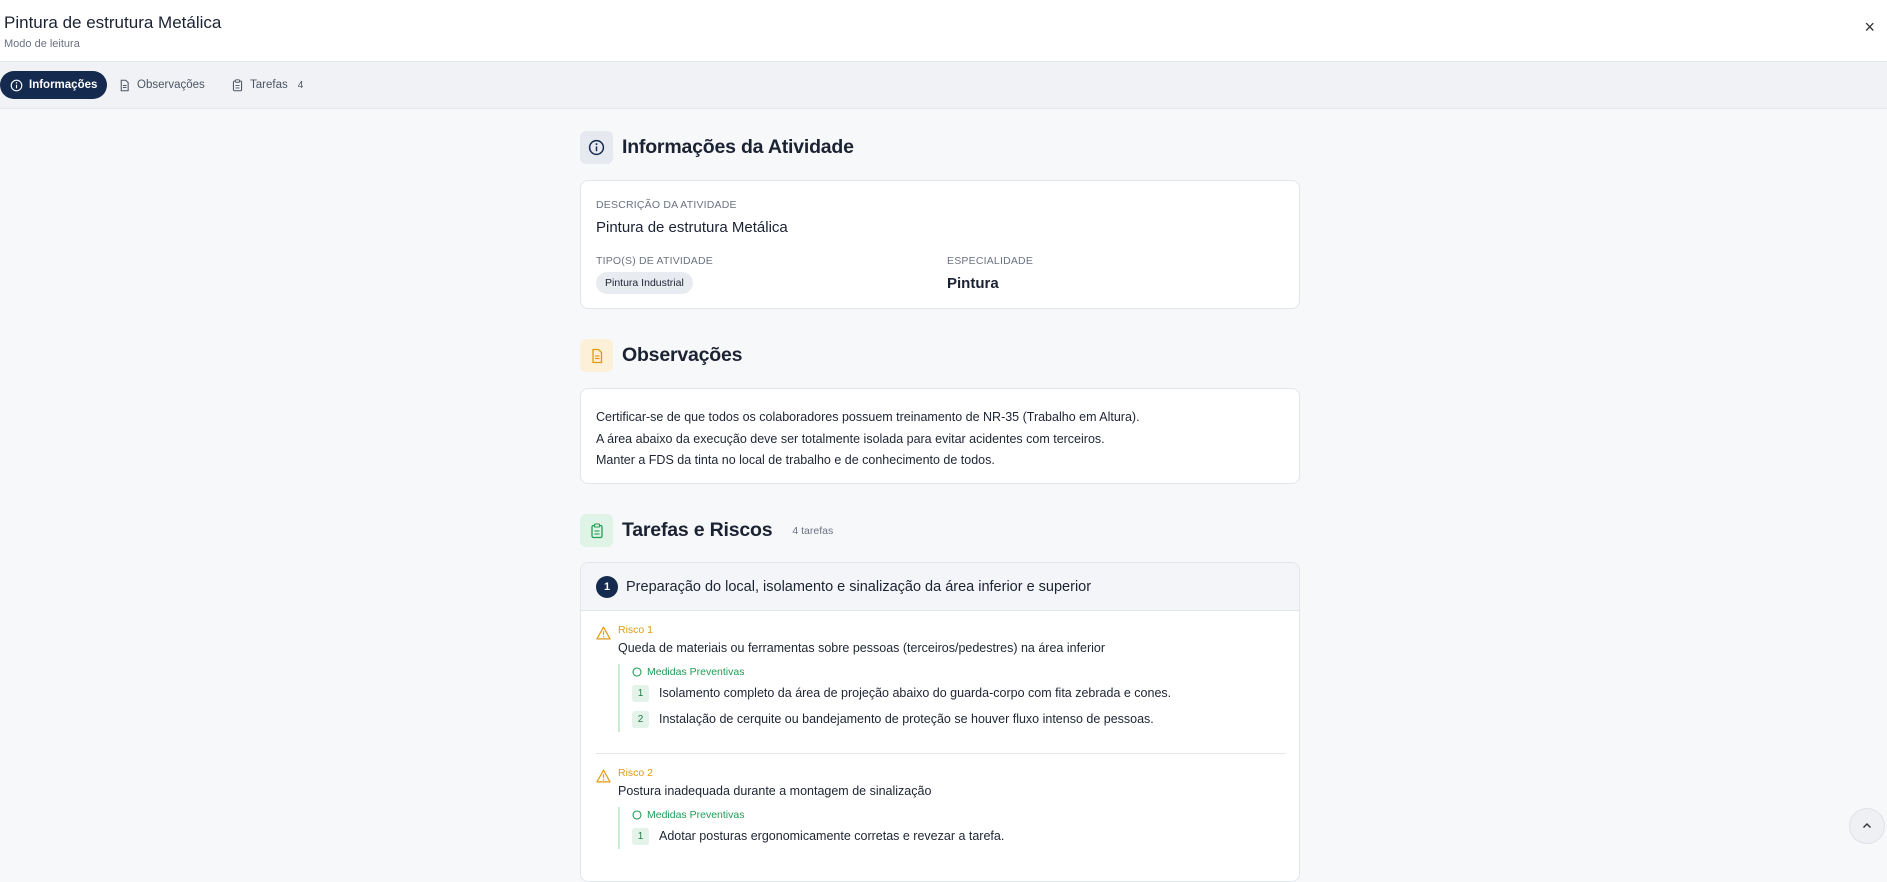 This screenshot has height=882, width=1887. What do you see at coordinates (636, 773) in the screenshot?
I see `risk-label: Risco 2` at bounding box center [636, 773].